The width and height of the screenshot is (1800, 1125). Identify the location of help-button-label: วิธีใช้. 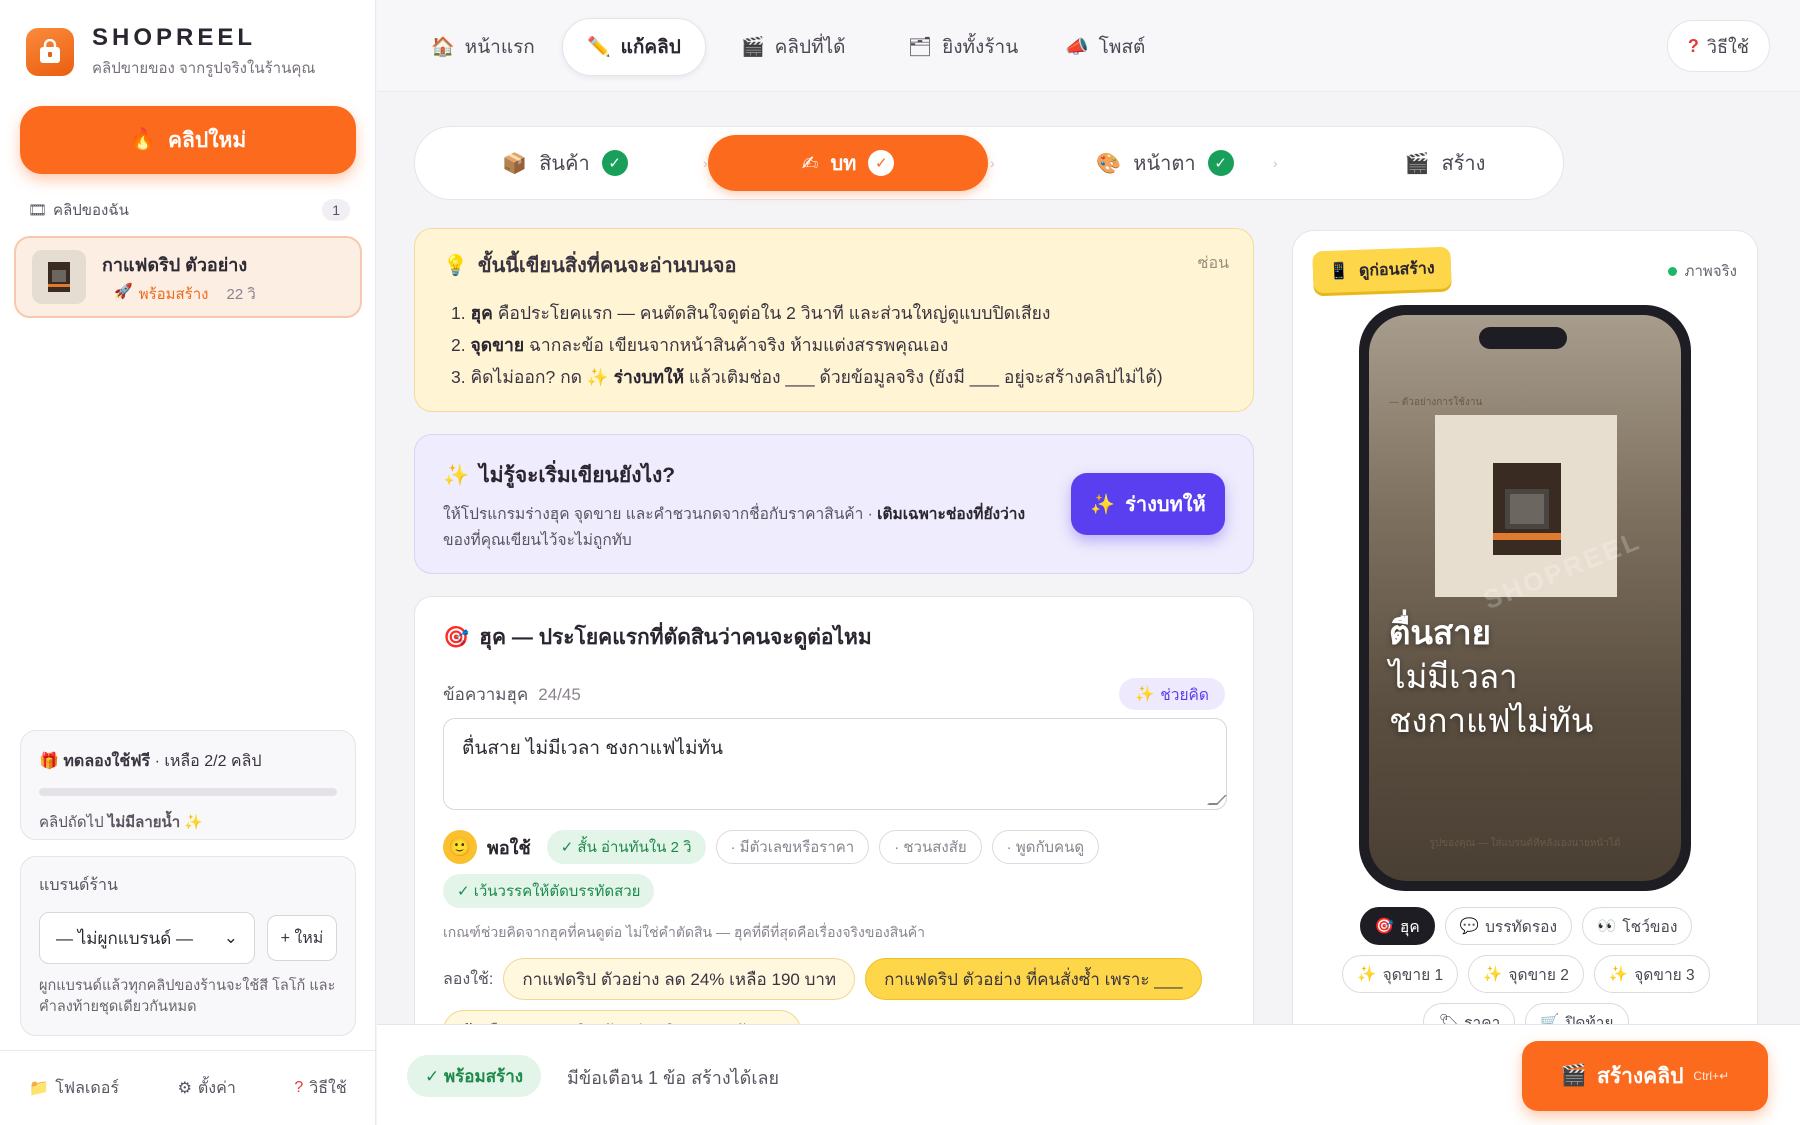
(1727, 46).